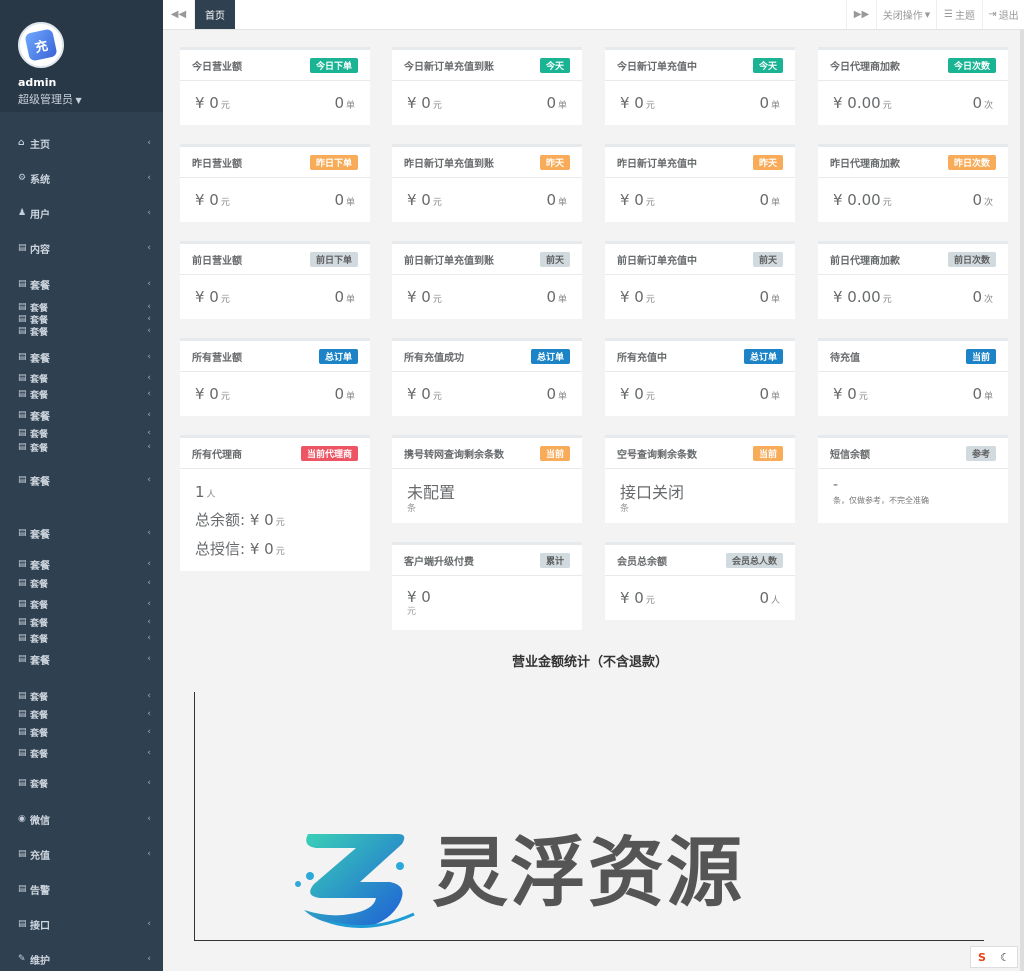 This screenshot has width=1024, height=971. Describe the element at coordinates (81, 959) in the screenshot. I see `sidebar-item: ✎ 维护 ‹` at that location.